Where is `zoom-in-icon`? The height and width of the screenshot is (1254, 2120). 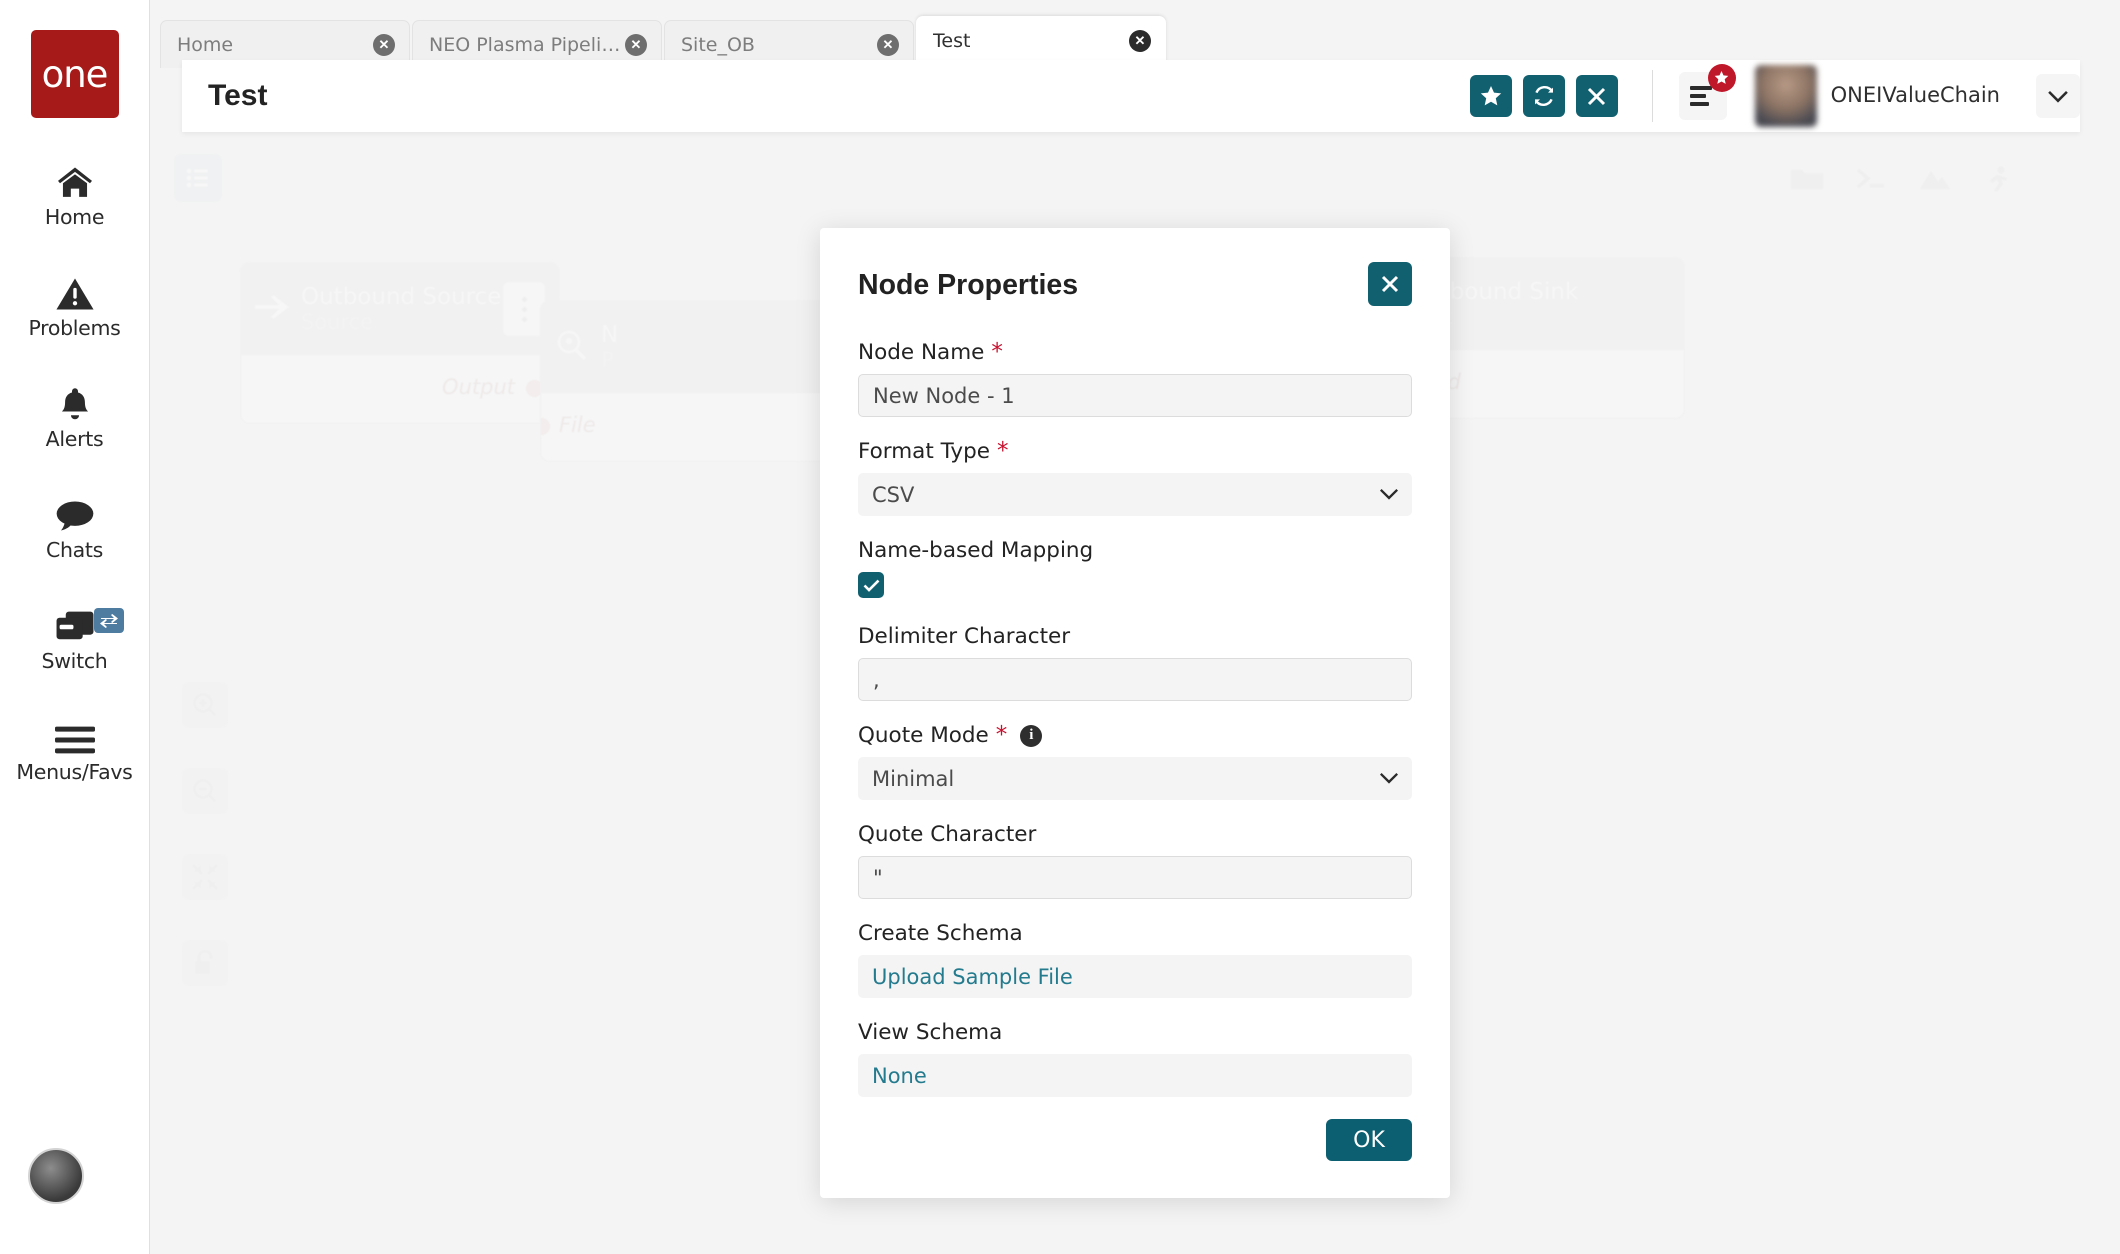 zoom-in-icon is located at coordinates (205, 705).